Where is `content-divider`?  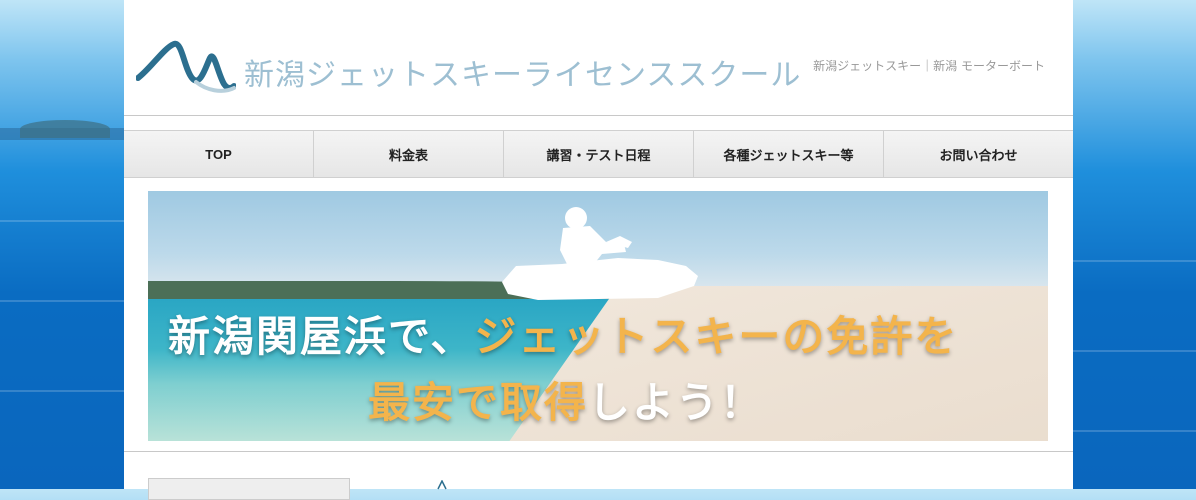 content-divider is located at coordinates (598, 451).